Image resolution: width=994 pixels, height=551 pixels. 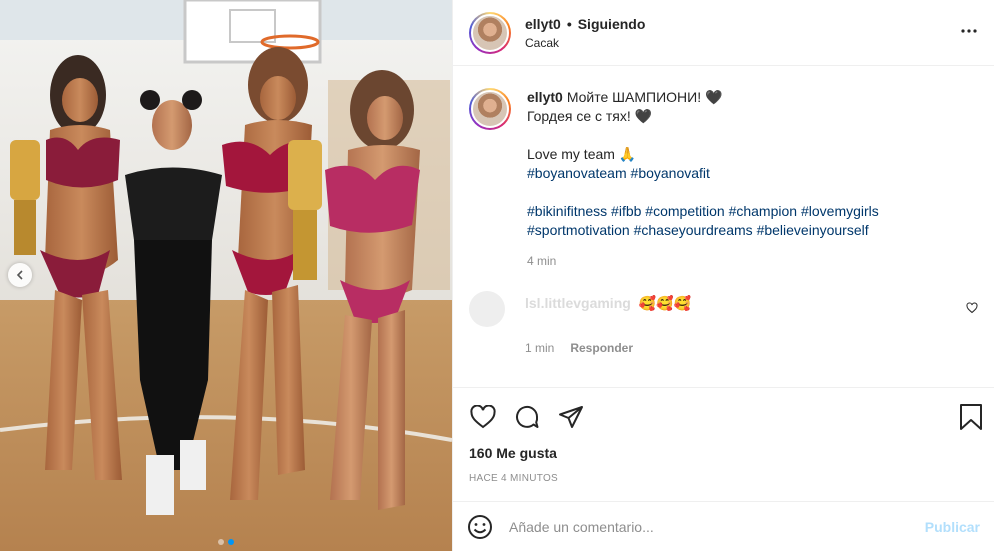 I want to click on action-bar, so click(x=723, y=416).